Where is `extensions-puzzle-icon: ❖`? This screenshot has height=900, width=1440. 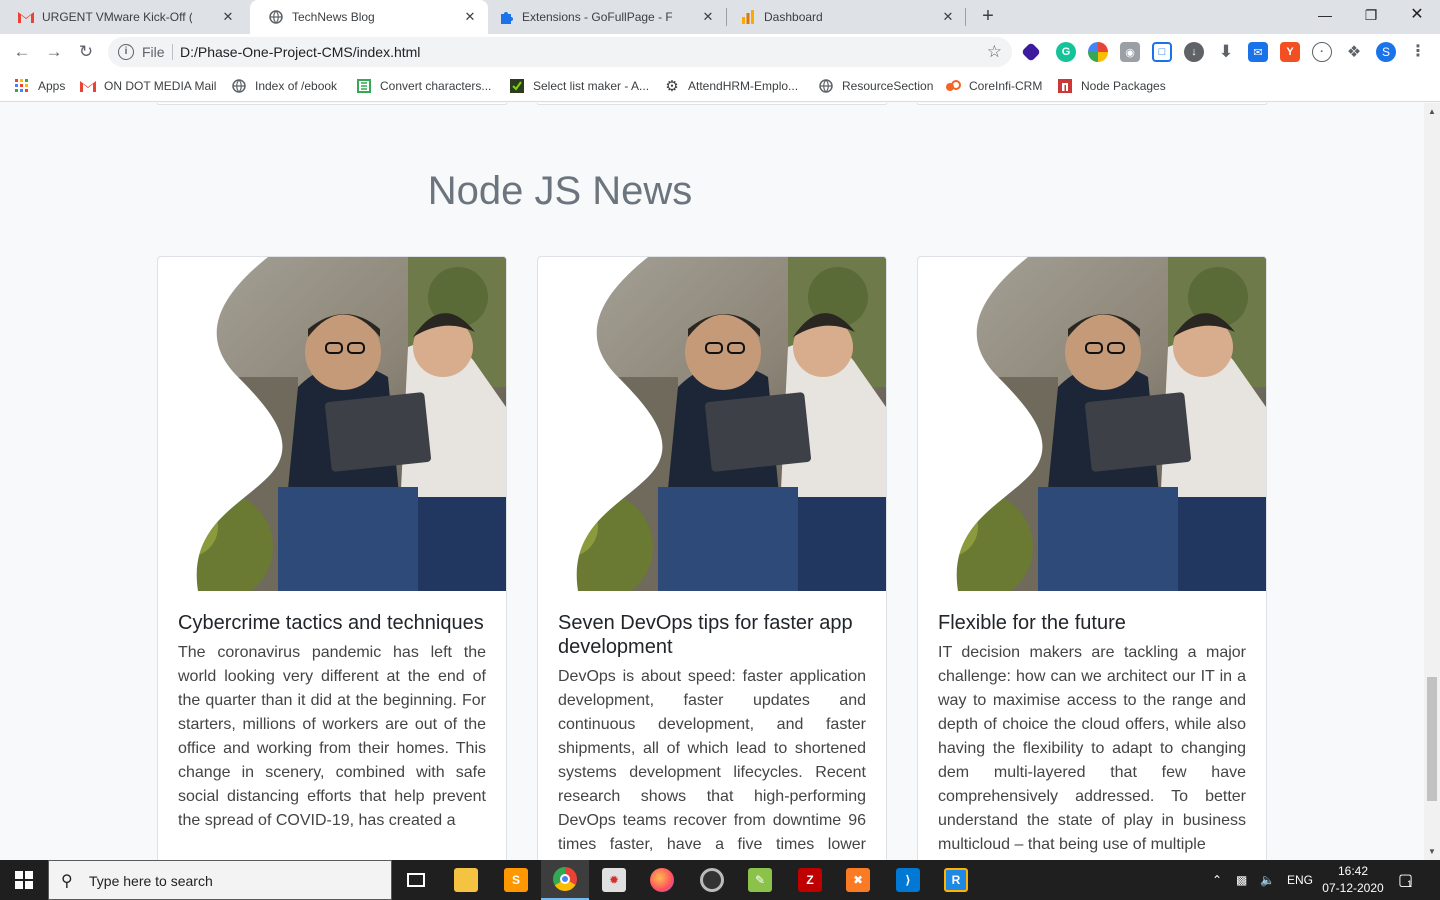
extensions-puzzle-icon: ❖ is located at coordinates (1354, 52).